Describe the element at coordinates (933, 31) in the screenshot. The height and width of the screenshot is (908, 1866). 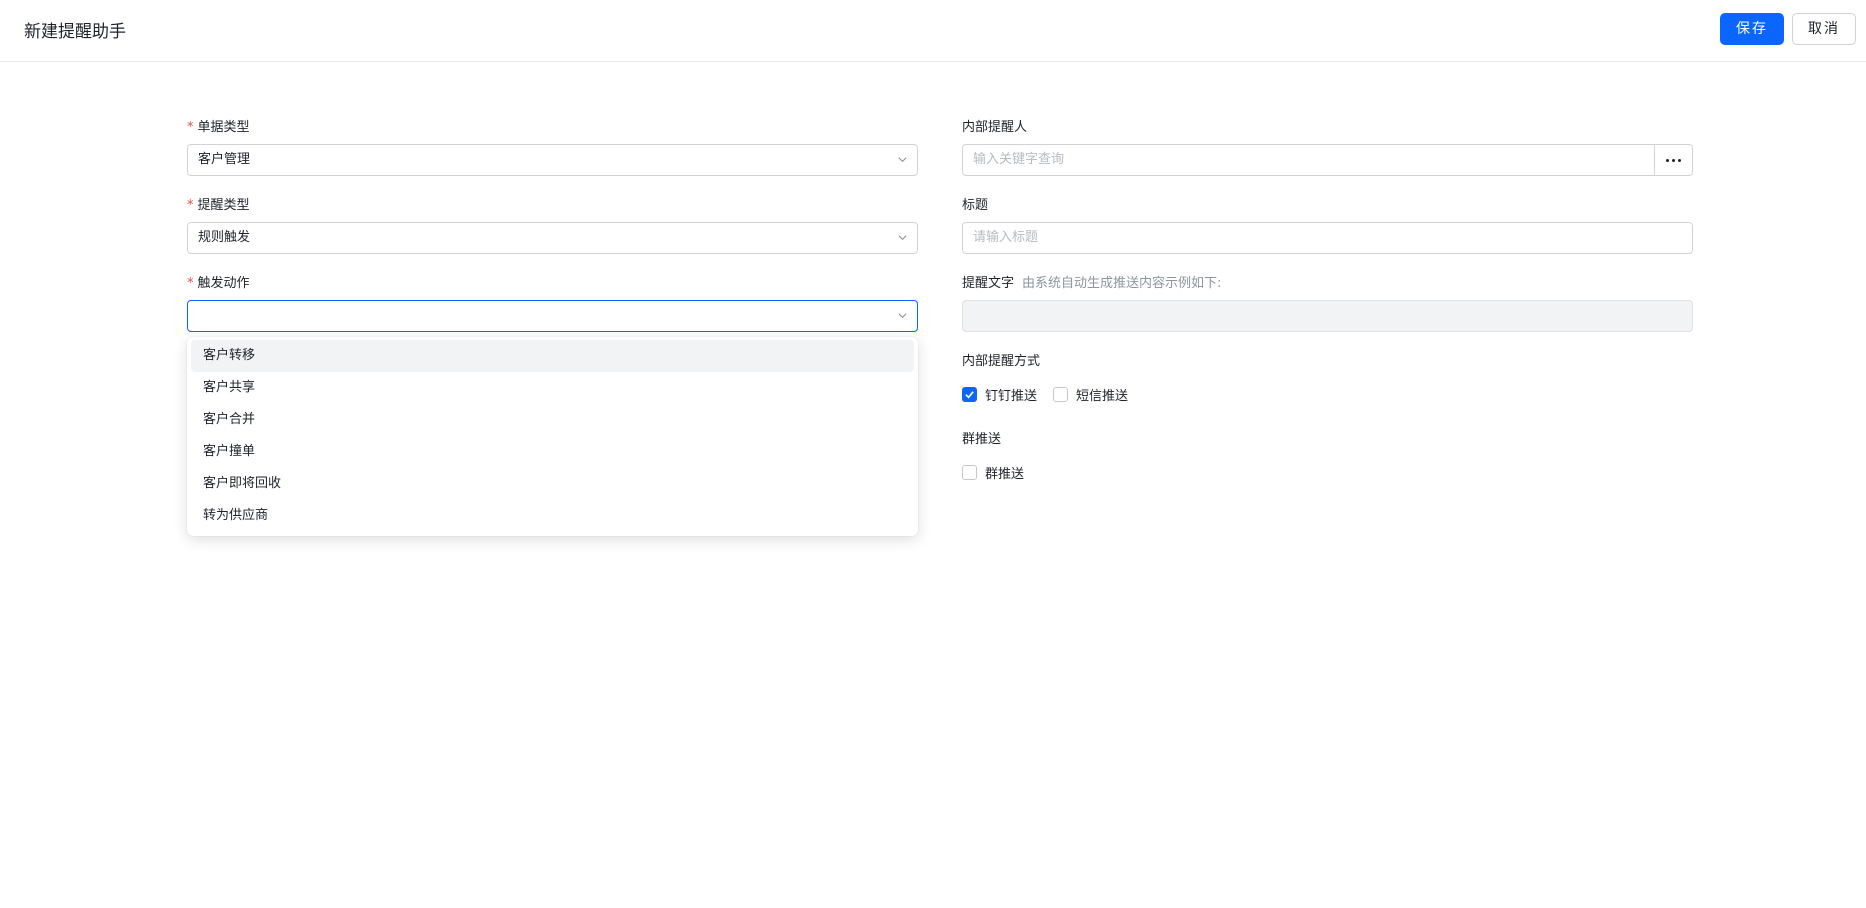
I see `page-header: 新建提醒助手 保存 取消` at that location.